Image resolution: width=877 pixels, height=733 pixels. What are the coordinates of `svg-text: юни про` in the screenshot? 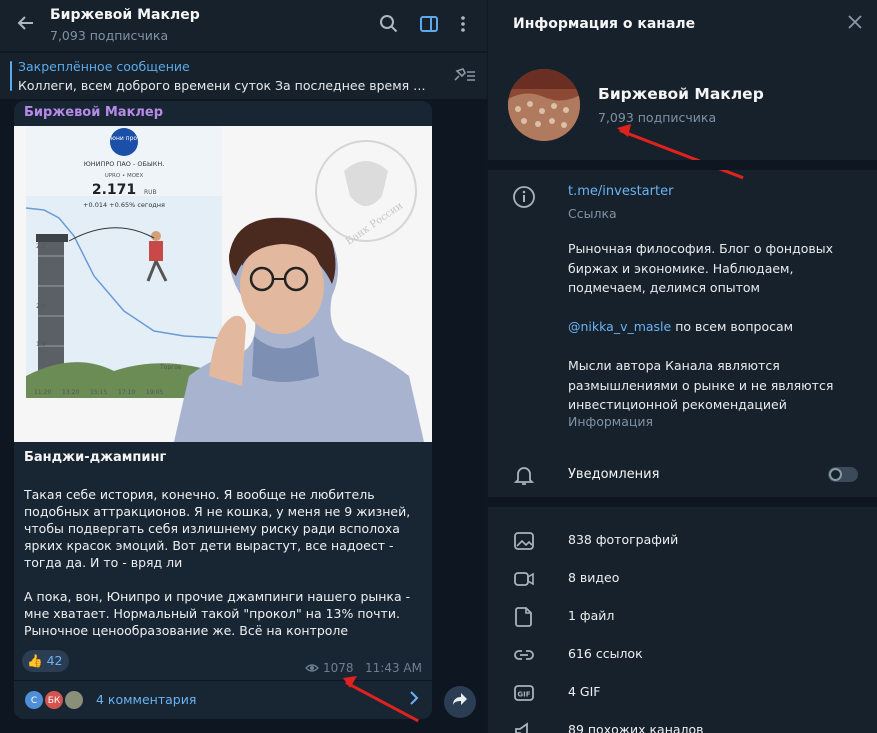 It's located at (124, 138).